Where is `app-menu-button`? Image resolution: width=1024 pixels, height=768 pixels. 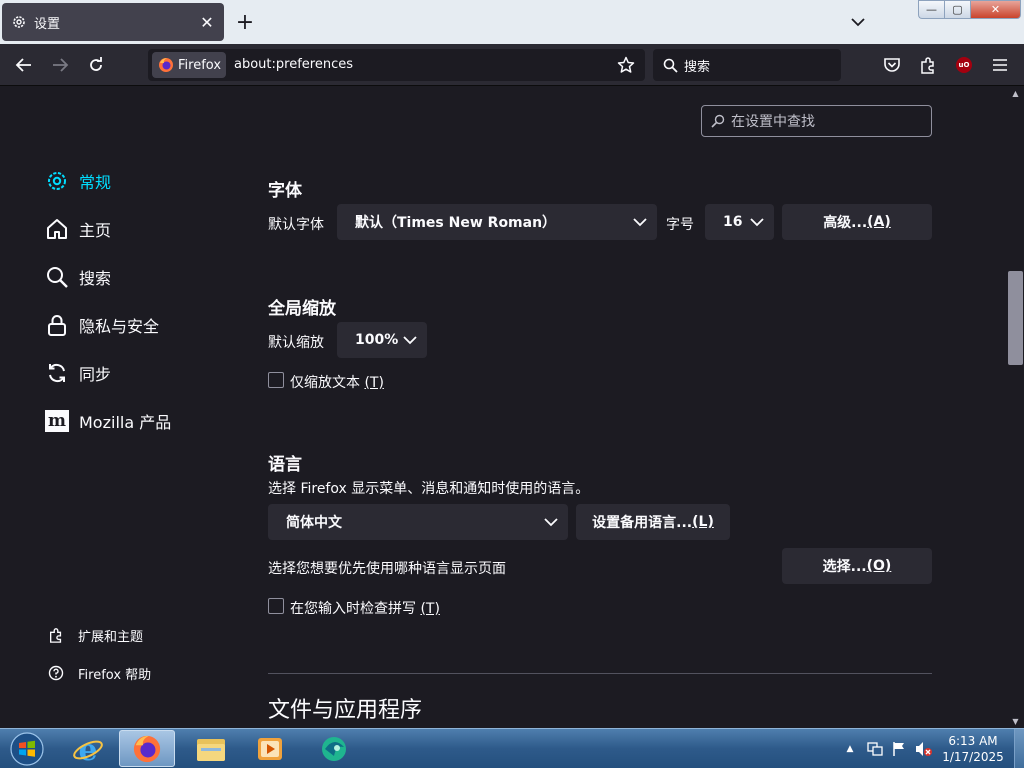
app-menu-button is located at coordinates (1000, 65).